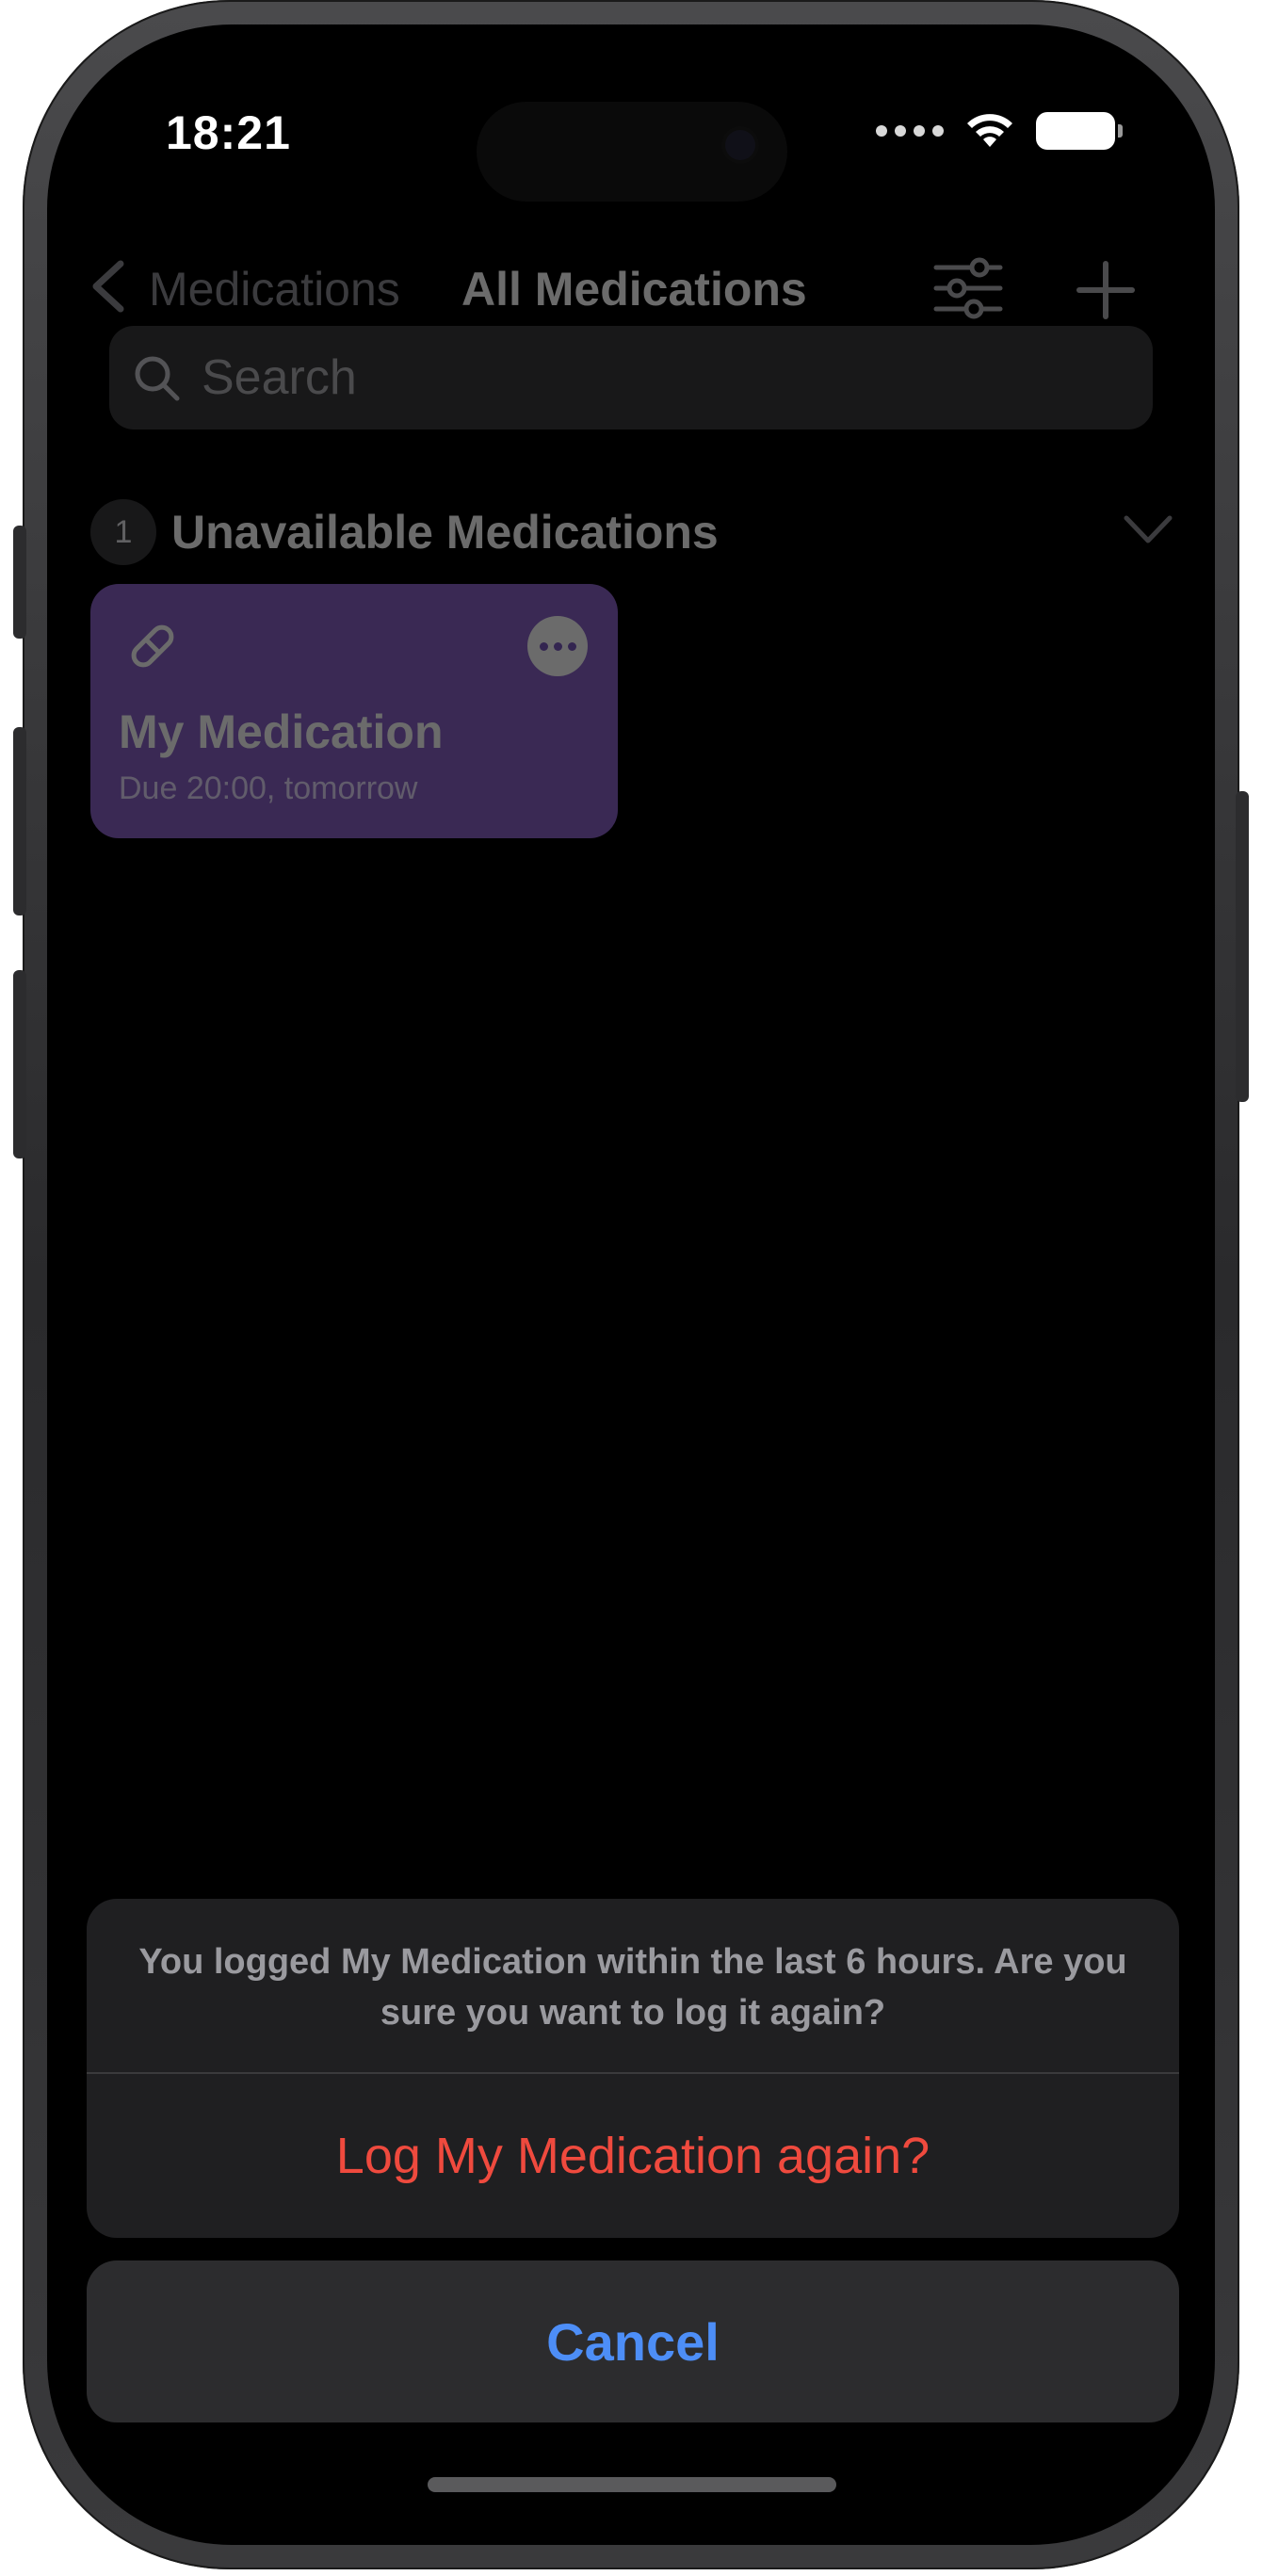  What do you see at coordinates (625, 377) in the screenshot?
I see `search-input` at bounding box center [625, 377].